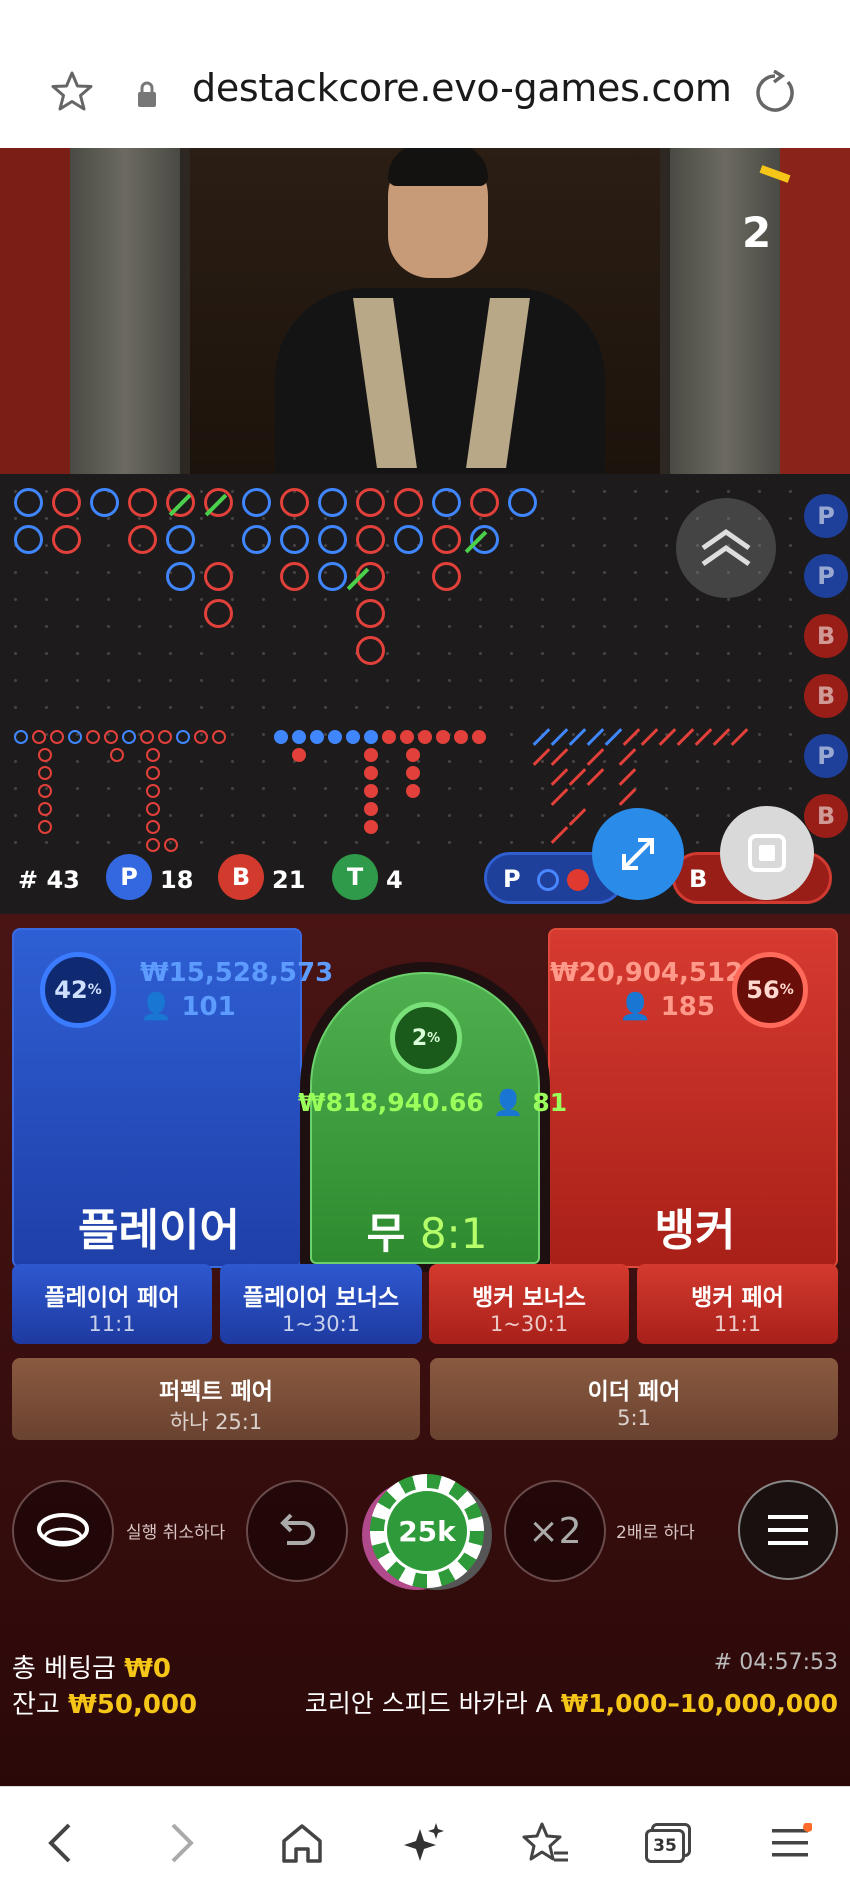  I want to click on expand-button, so click(638, 854).